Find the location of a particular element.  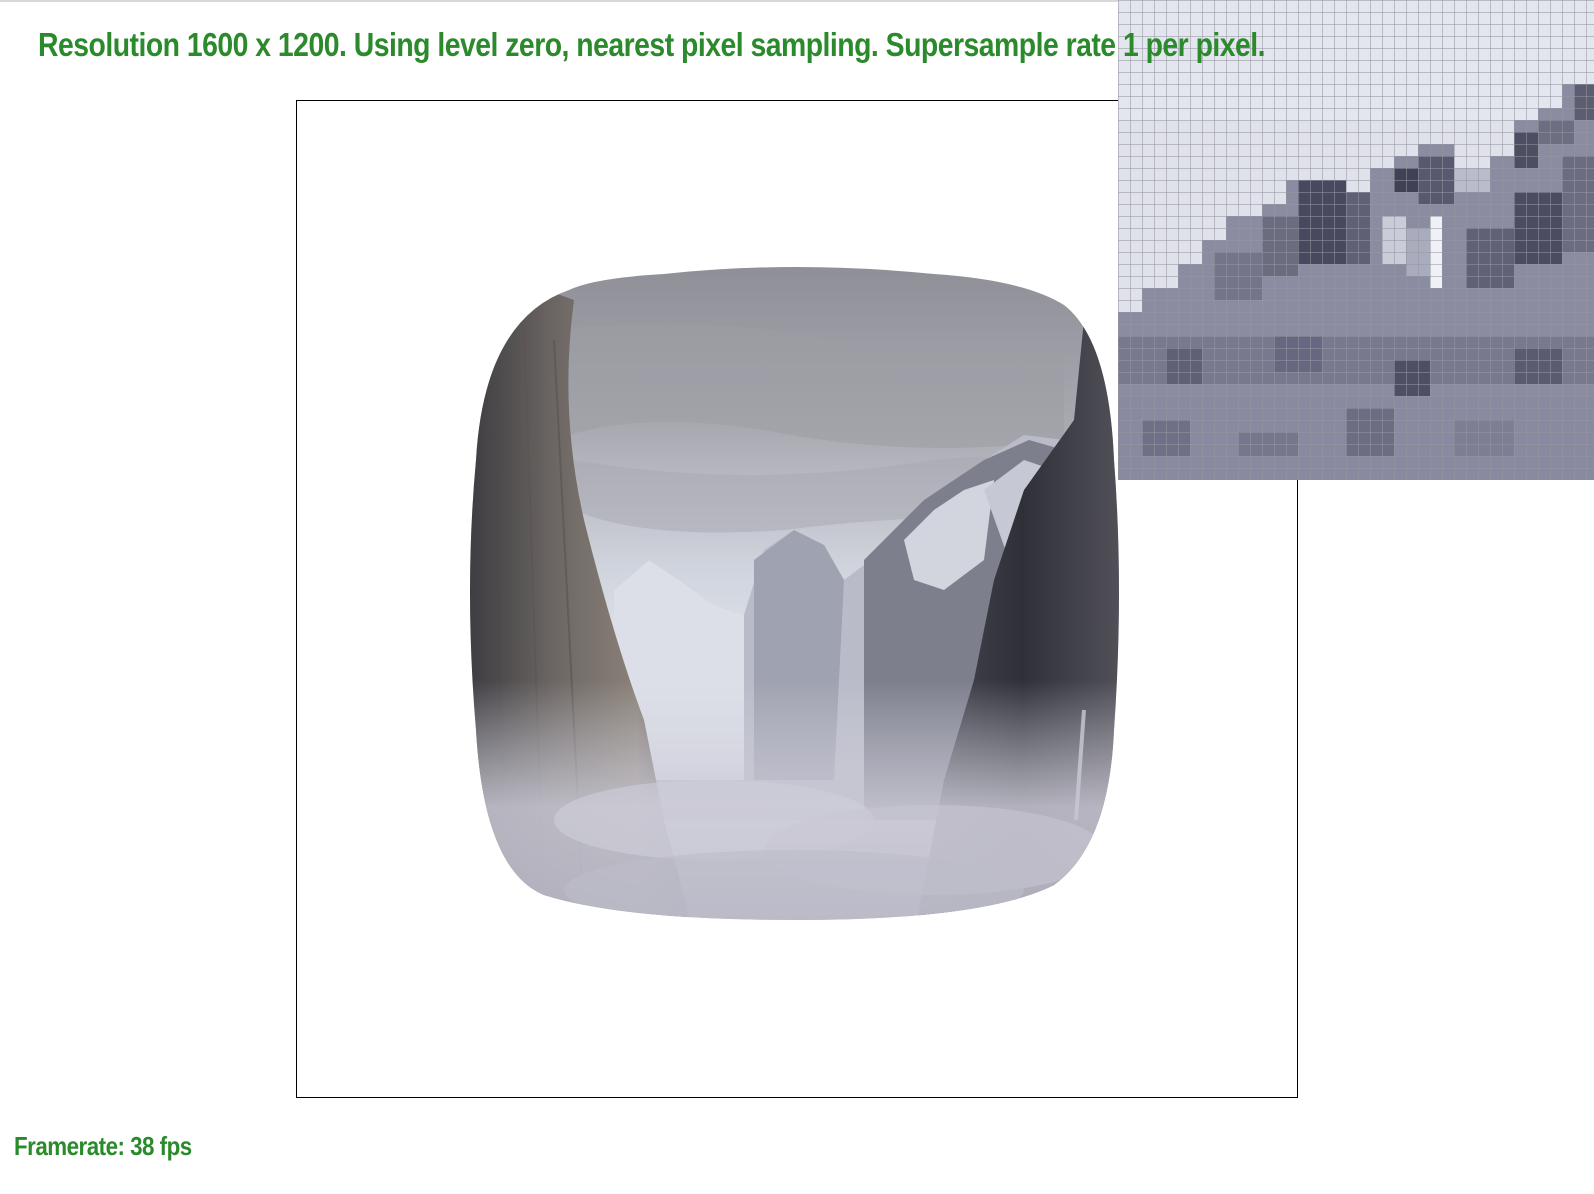

framerate-status-text: Framerate: 38 fps is located at coordinates (103, 1146).